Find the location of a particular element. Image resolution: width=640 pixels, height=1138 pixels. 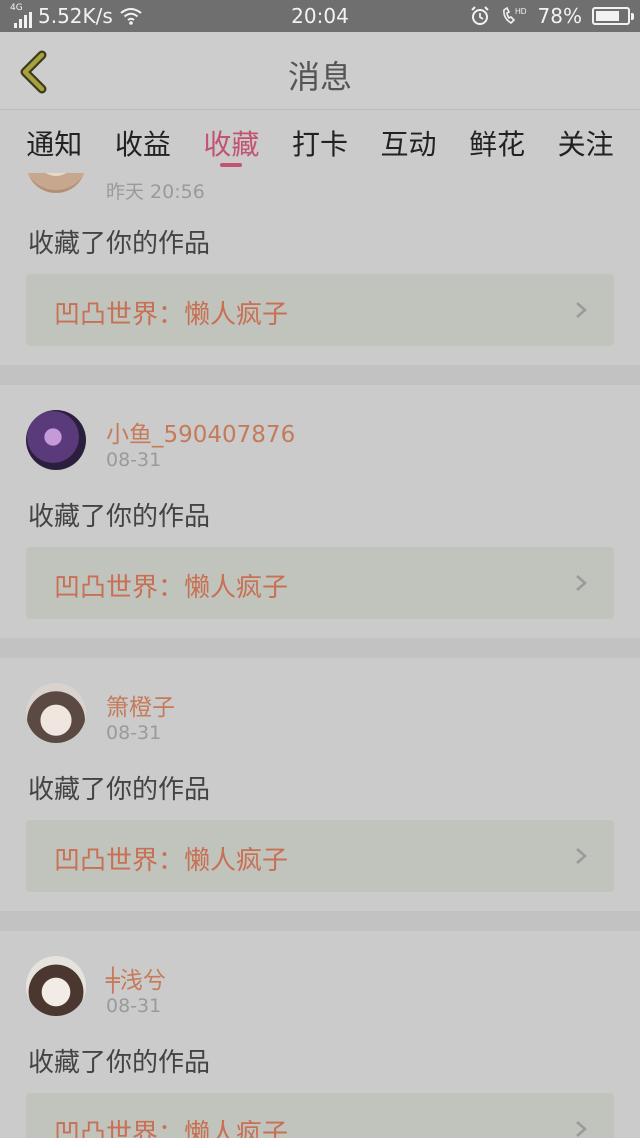

username: 小鱼_590407876 is located at coordinates (200, 432).